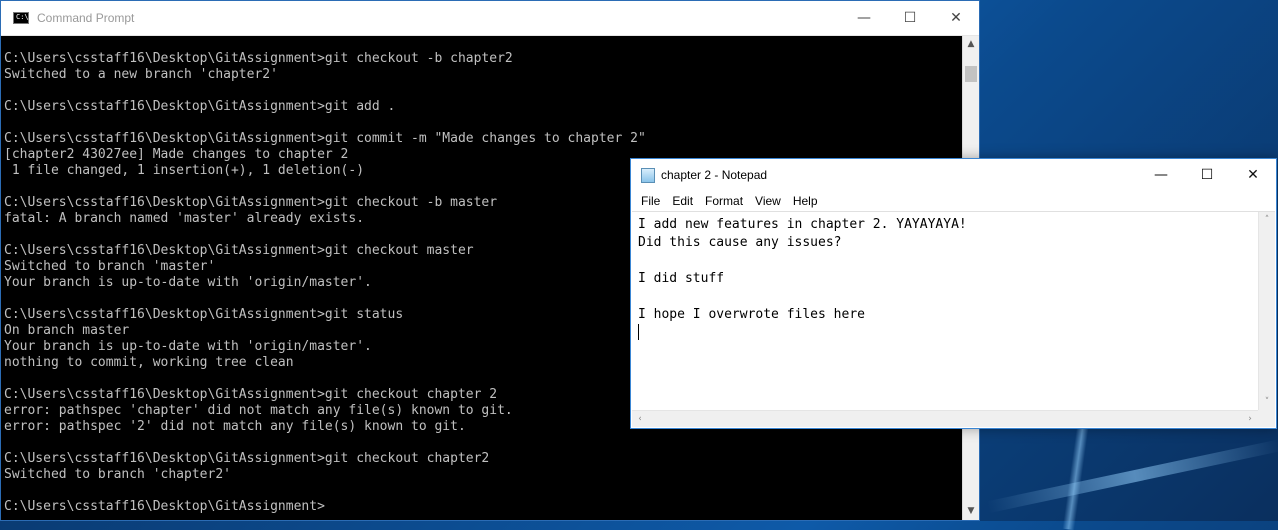 This screenshot has width=1278, height=530. Describe the element at coordinates (640, 419) in the screenshot. I see `scroll-left-arrow-icon: ‹` at that location.